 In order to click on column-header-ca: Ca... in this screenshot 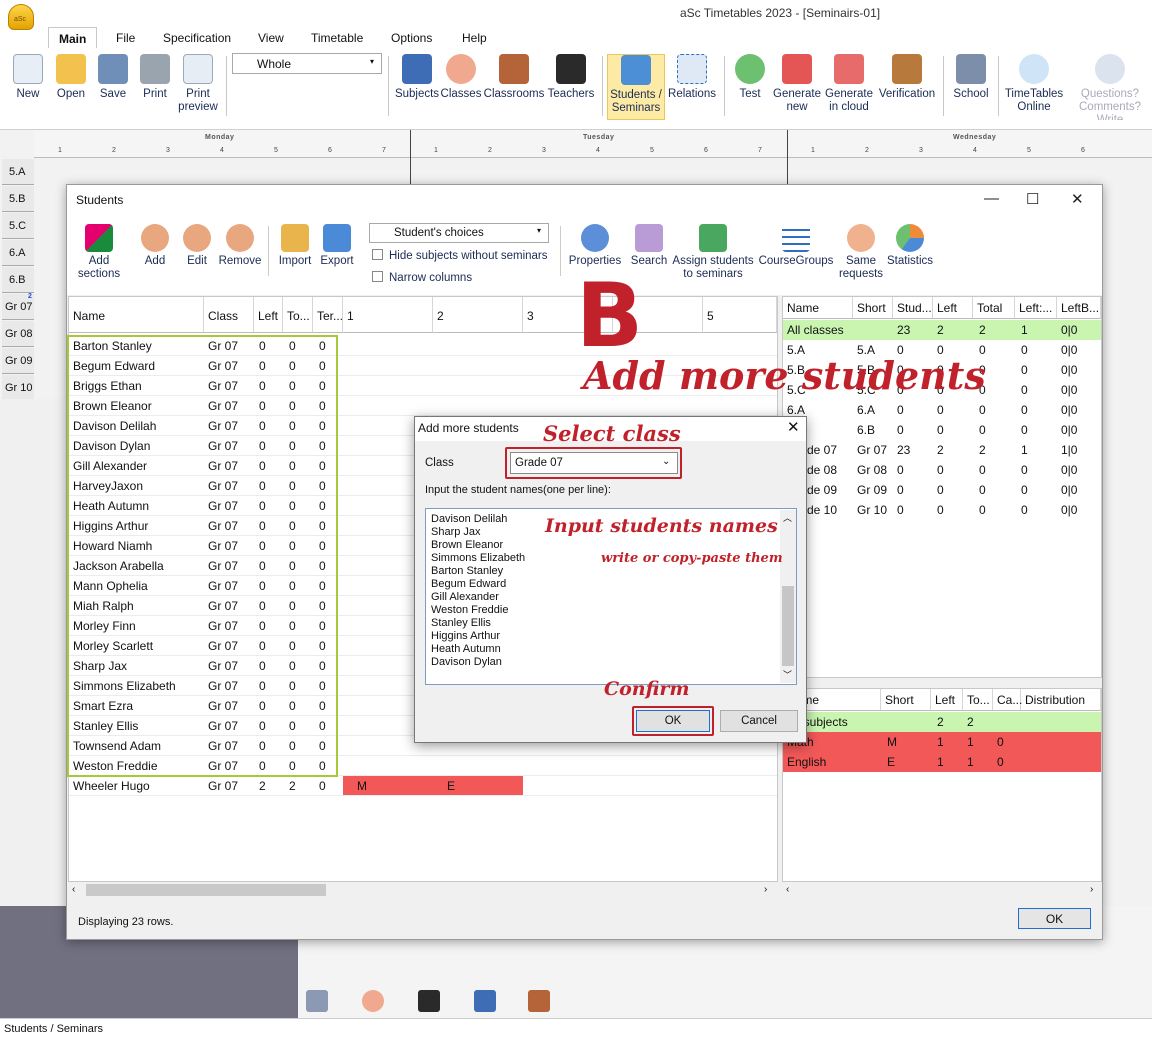, I will do `click(1007, 700)`.